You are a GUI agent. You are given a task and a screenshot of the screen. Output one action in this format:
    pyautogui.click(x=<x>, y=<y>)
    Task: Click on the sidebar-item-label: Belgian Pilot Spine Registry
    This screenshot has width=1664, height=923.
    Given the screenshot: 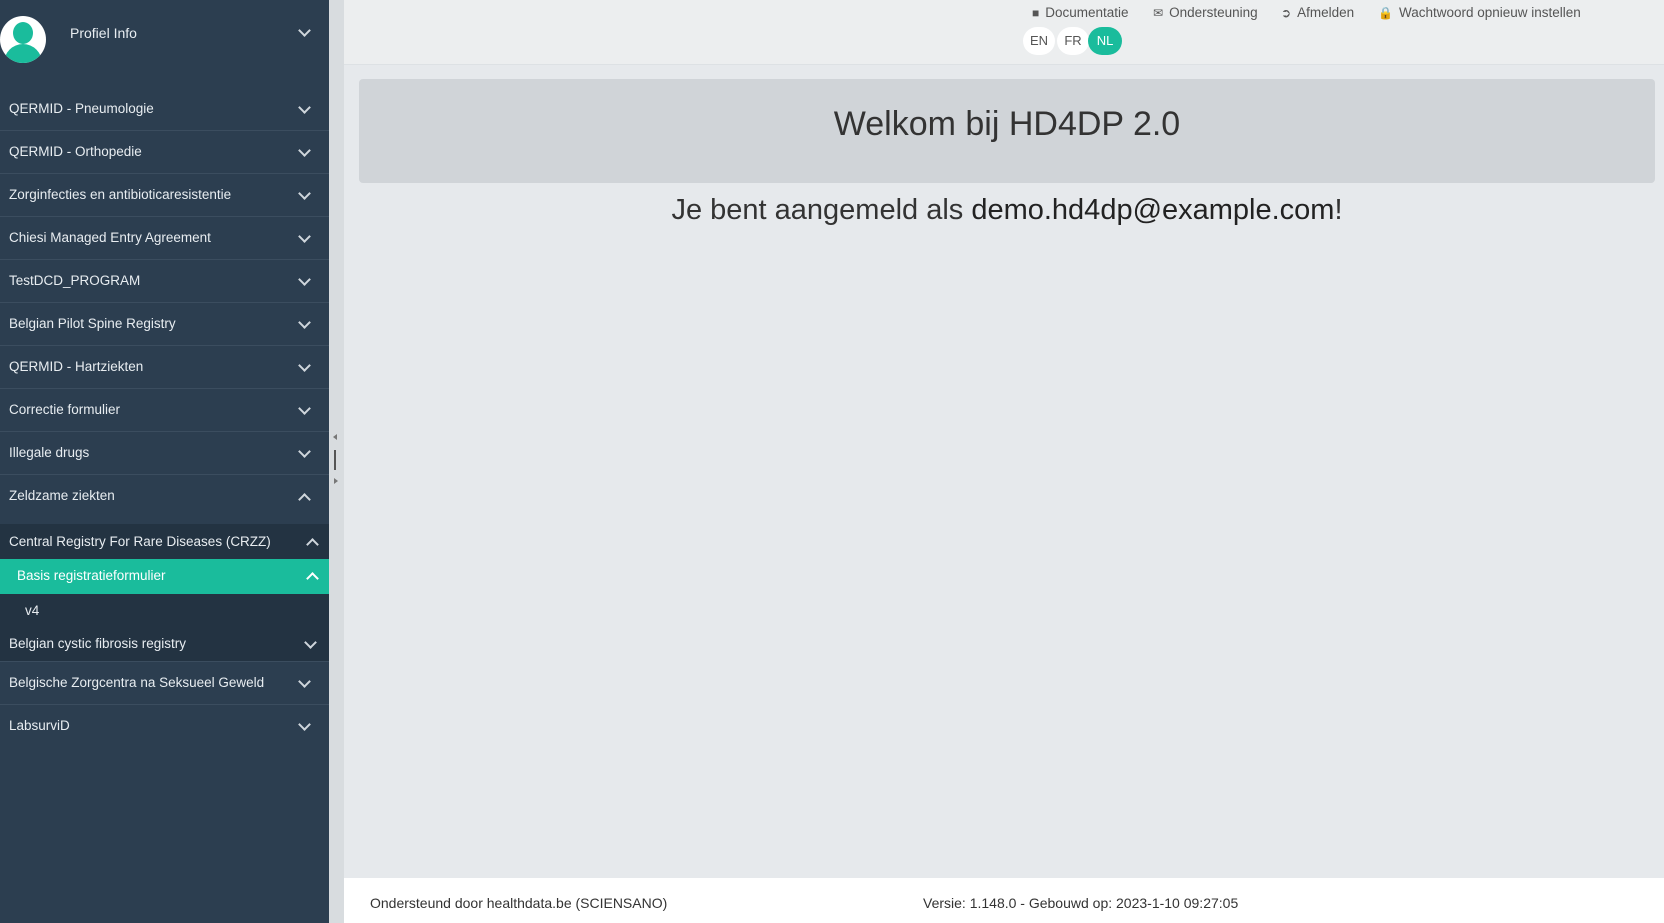 What is the action you would take?
    pyautogui.click(x=92, y=323)
    